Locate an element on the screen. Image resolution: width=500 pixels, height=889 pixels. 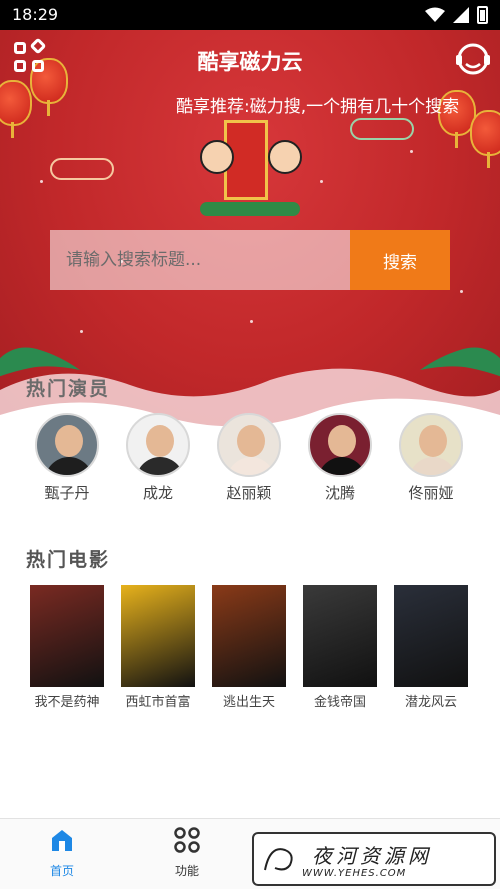
movies-list: 我不是药神 西虹市首富 逃出生天 金钱帝国 潜龙风云 is located at coordinates (250, 650).